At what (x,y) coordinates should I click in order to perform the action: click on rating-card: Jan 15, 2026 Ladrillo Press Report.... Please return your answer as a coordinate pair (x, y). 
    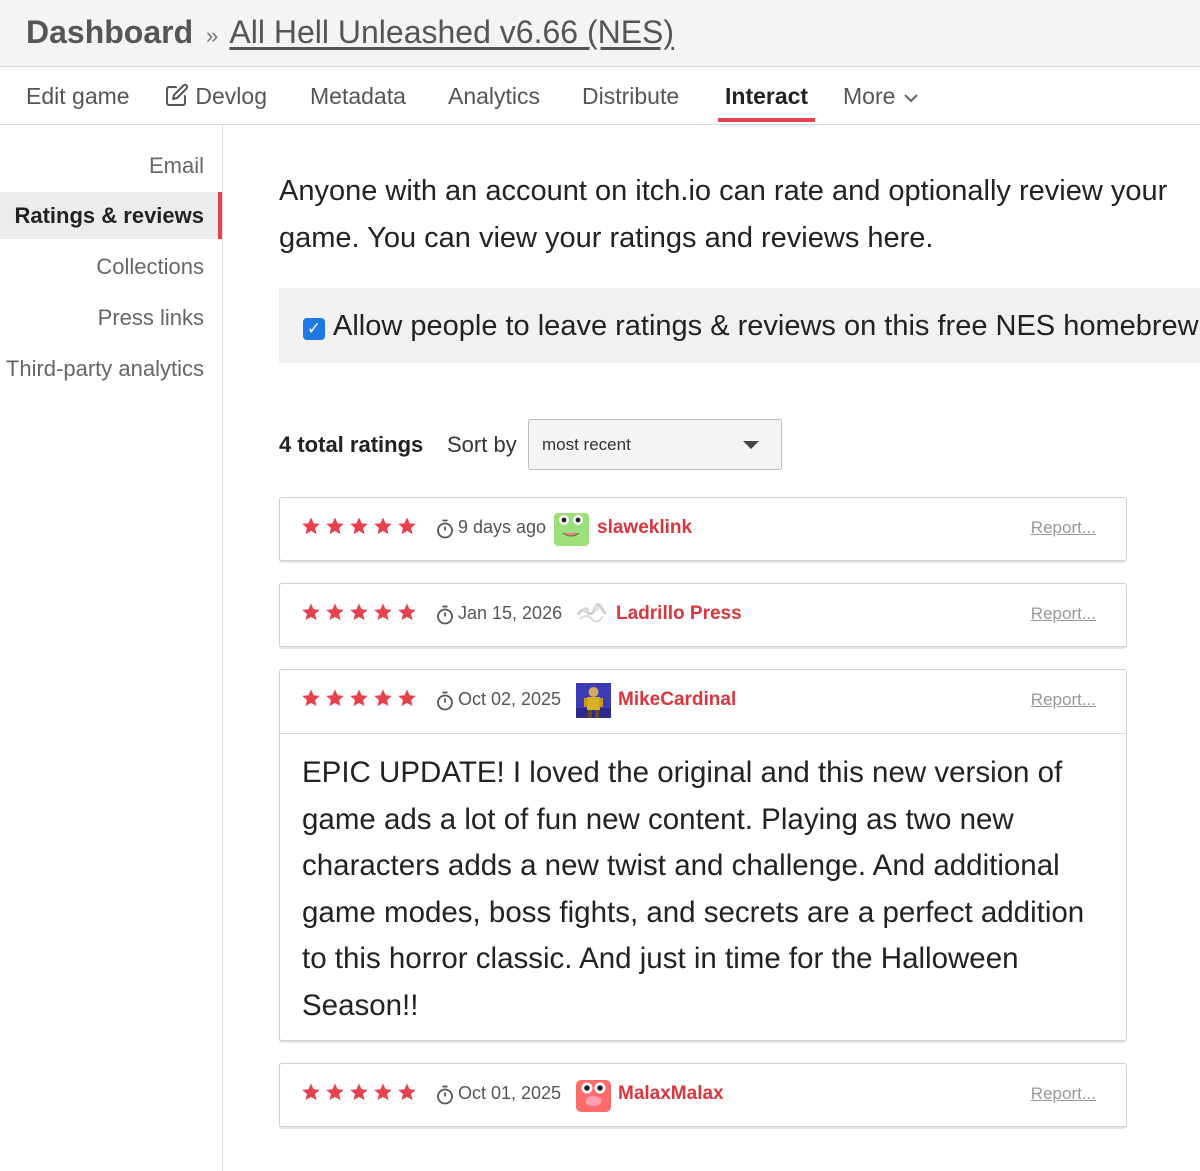
    Looking at the image, I should click on (703, 615).